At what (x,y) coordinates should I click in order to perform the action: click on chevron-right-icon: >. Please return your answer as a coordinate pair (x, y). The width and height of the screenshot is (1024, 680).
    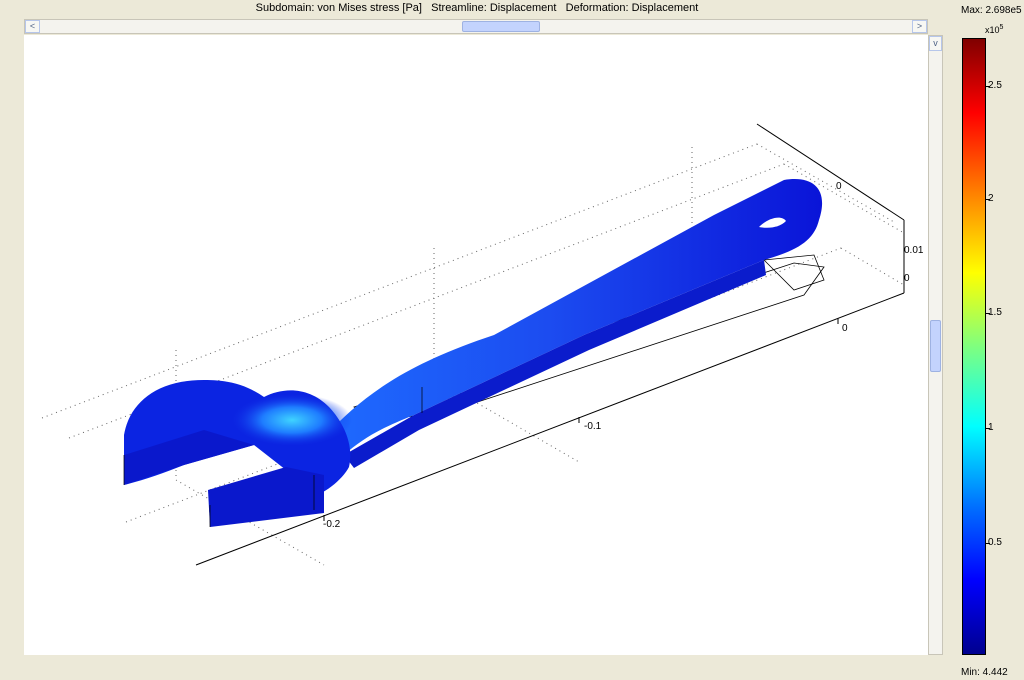
    Looking at the image, I should click on (919, 26).